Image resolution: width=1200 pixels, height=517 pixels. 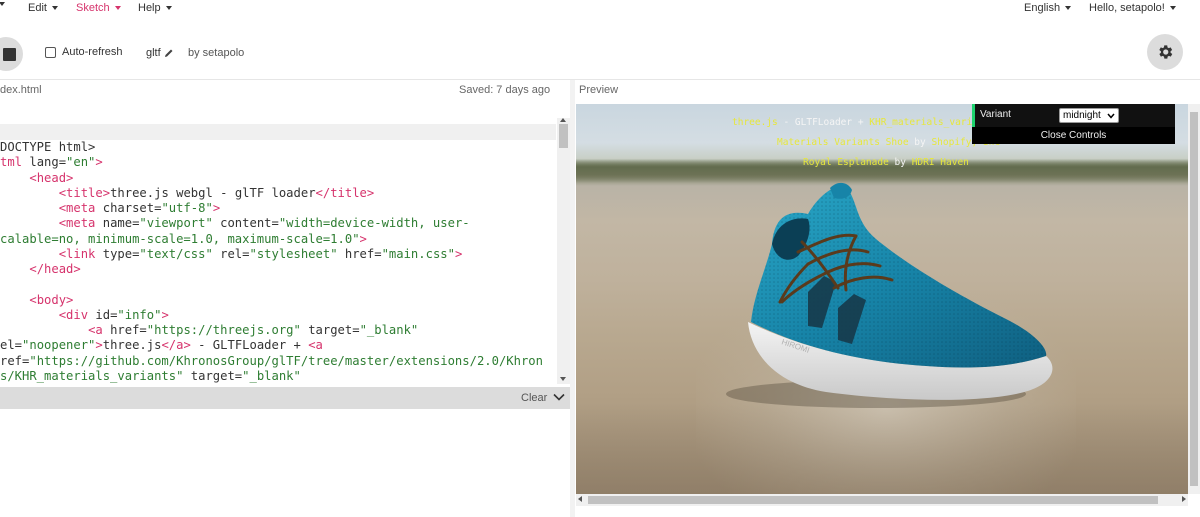 I want to click on materials-variants-shoe-link: Materials Variants Shoe, so click(x=843, y=142).